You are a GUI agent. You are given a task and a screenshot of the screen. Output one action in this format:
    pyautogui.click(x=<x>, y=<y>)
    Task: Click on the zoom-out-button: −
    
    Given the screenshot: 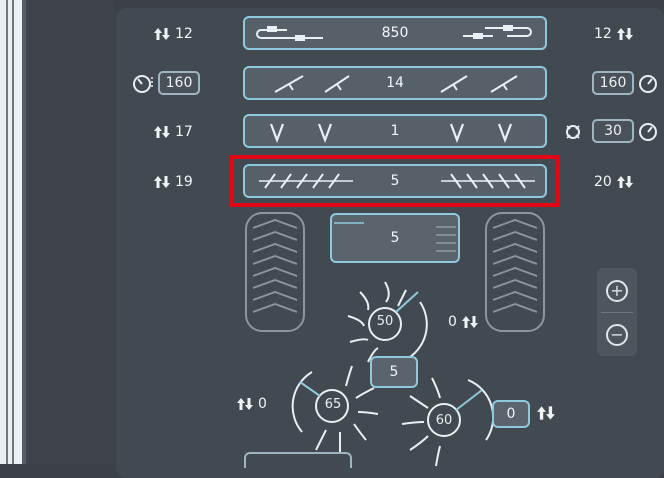 What is the action you would take?
    pyautogui.click(x=617, y=335)
    